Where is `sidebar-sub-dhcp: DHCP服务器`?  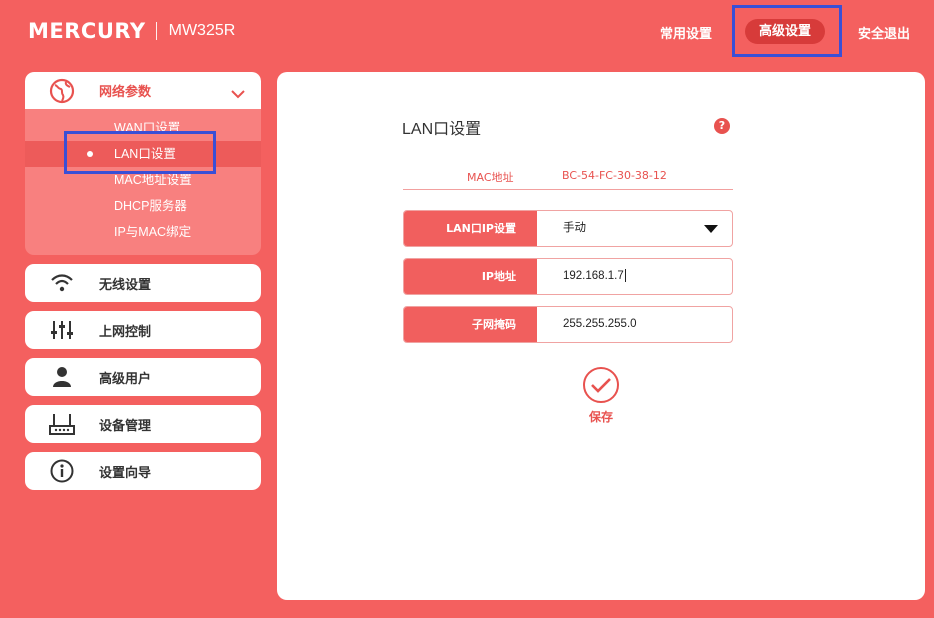
sidebar-sub-dhcp: DHCP服务器 is located at coordinates (143, 206).